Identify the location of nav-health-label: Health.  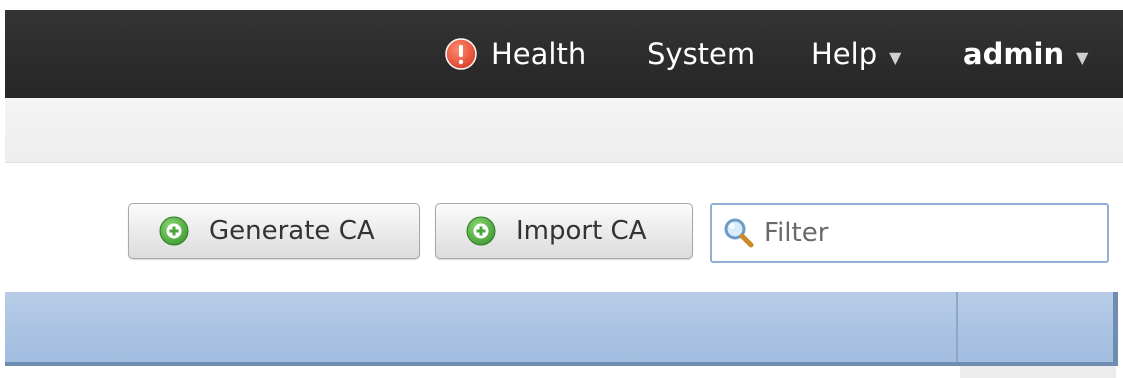
(539, 54).